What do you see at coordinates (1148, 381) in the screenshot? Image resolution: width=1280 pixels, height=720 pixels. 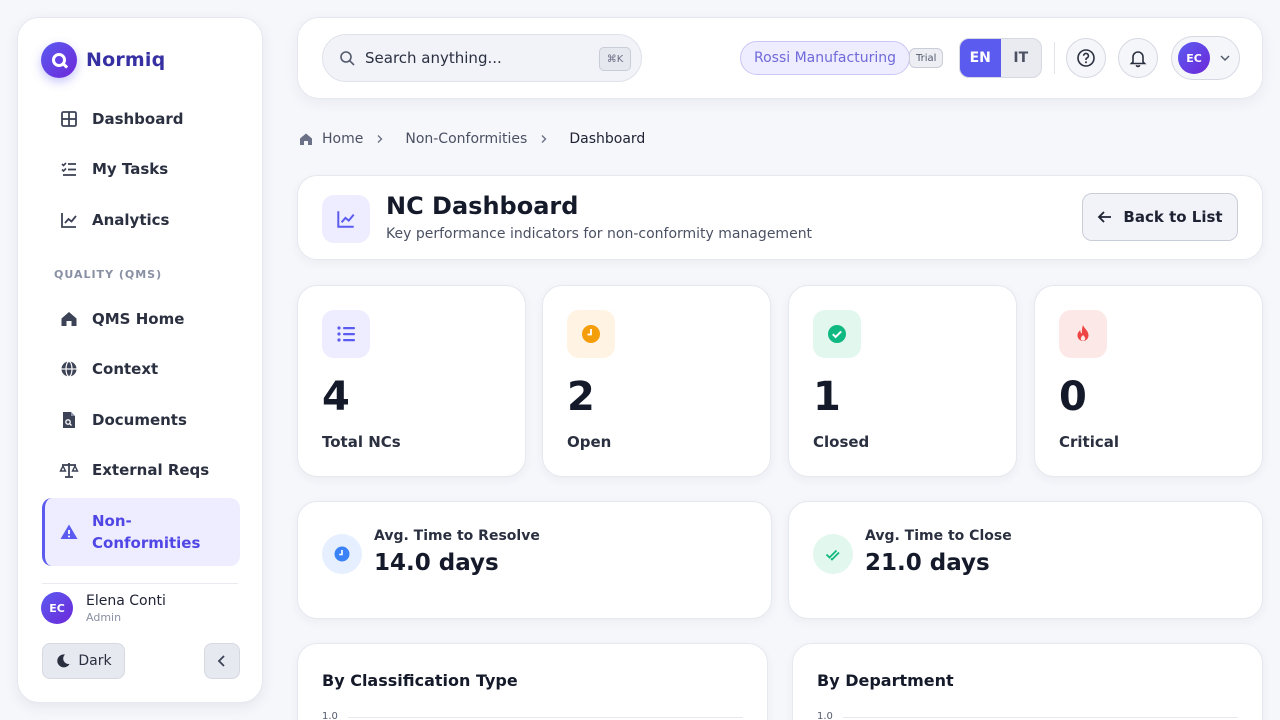 I see `stat-card-critical: 0 Critical` at bounding box center [1148, 381].